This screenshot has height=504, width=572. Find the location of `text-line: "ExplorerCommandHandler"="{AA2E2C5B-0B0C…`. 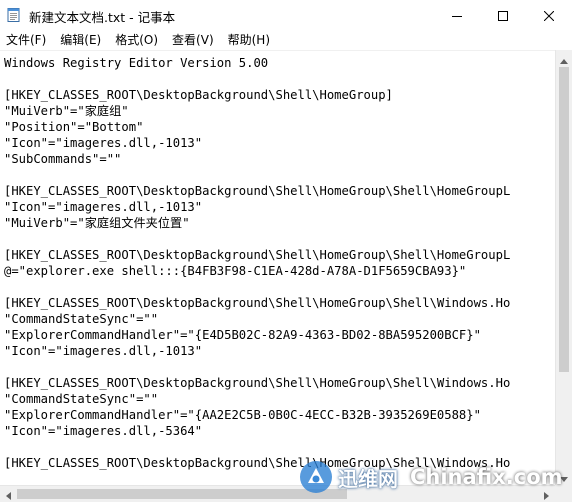

text-line: "ExplorerCommandHandler"="{AA2E2C5B-0B0C… is located at coordinates (242, 415).